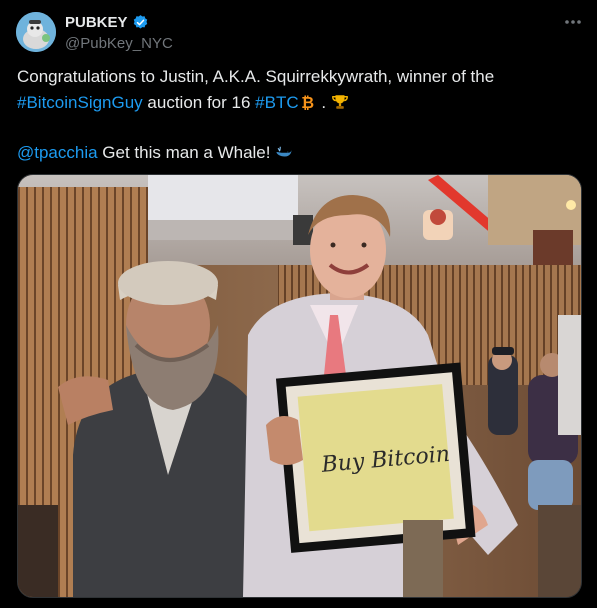  Describe the element at coordinates (186, 152) in the screenshot. I see `tweet-text-line3: Get this man a Whale!` at that location.